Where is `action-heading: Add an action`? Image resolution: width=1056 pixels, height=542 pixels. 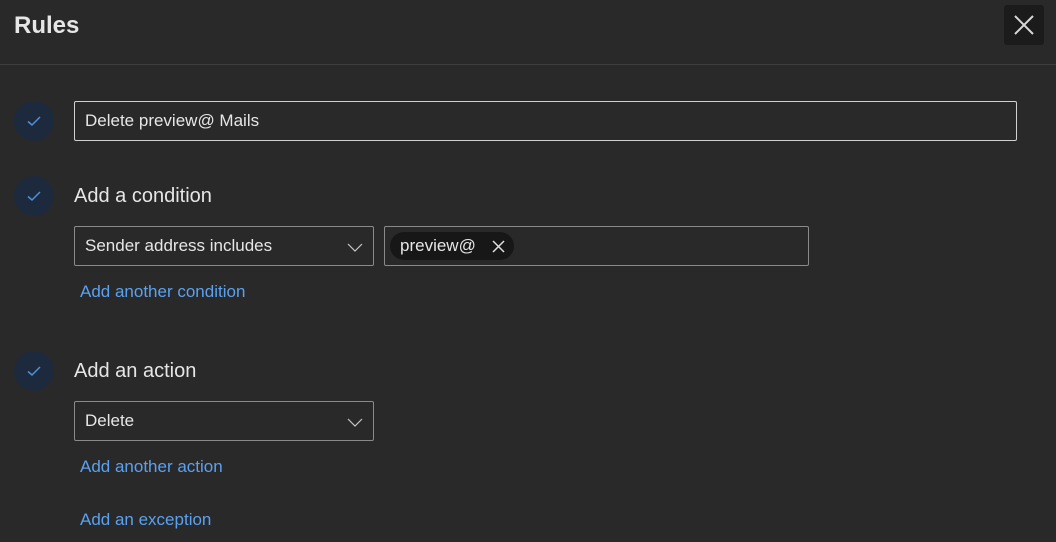
action-heading: Add an action is located at coordinates (135, 371).